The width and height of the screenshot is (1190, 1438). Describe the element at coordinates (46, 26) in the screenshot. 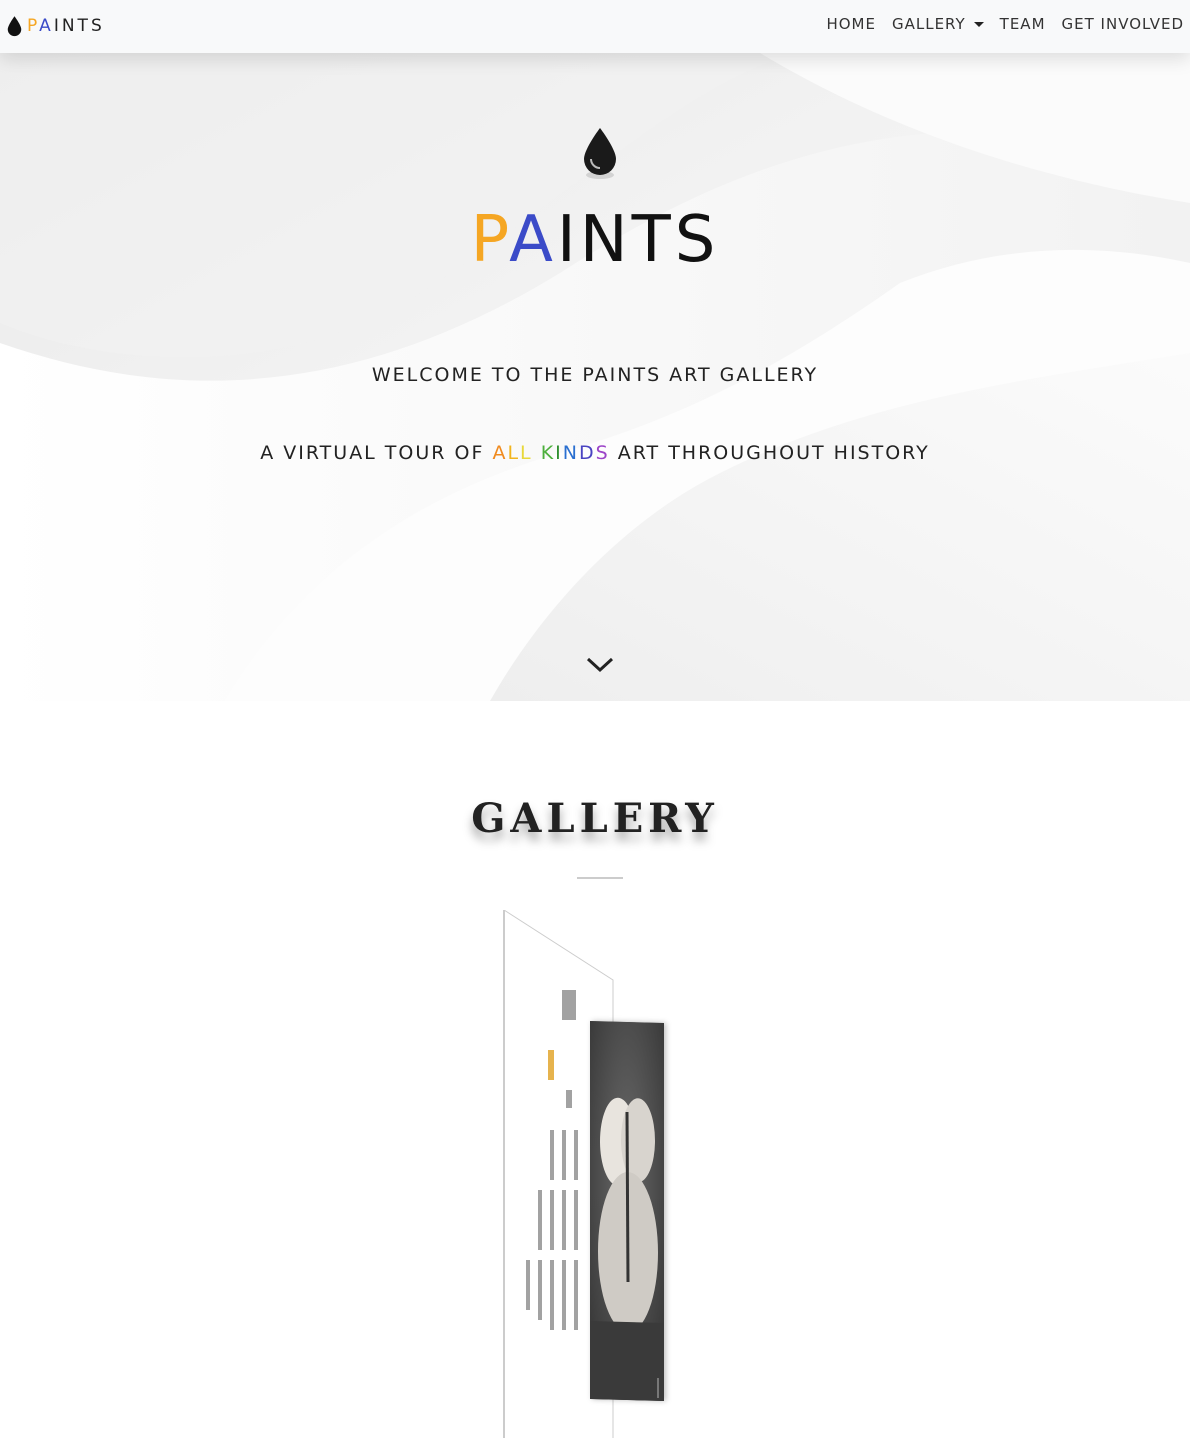

I see `brand-letter: A` at that location.